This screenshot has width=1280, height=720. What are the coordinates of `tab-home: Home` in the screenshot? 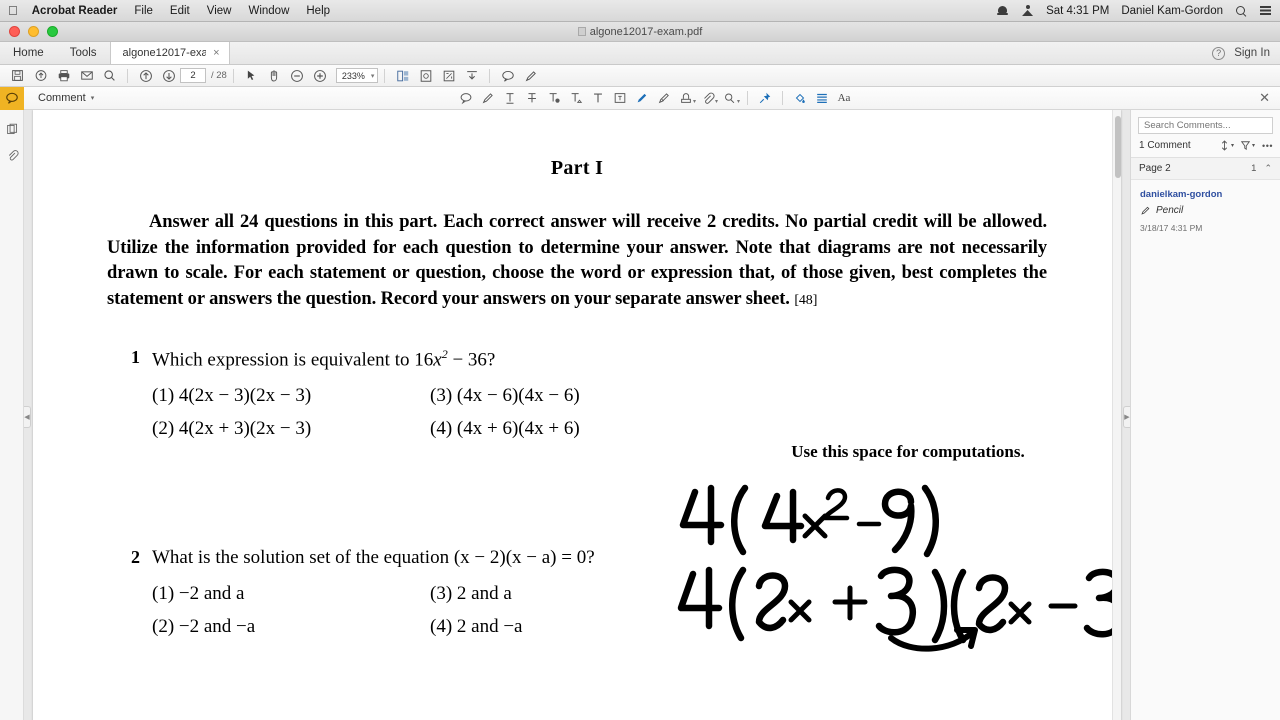 It's located at (28, 53).